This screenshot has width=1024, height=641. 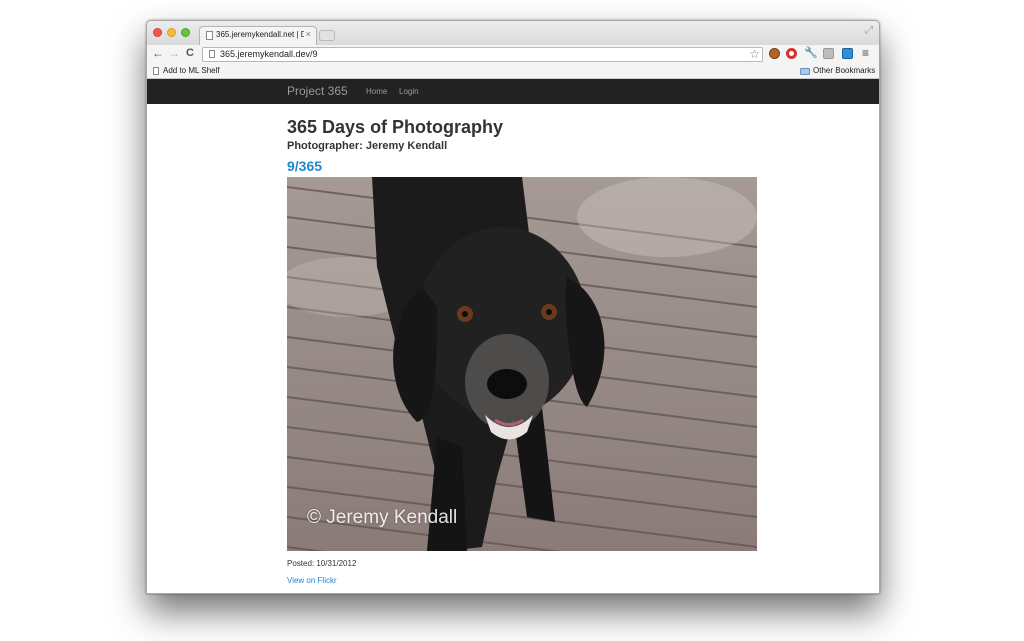 I want to click on address-bar: 365.jeremykendall.dev/9 ☆, so click(x=482, y=54).